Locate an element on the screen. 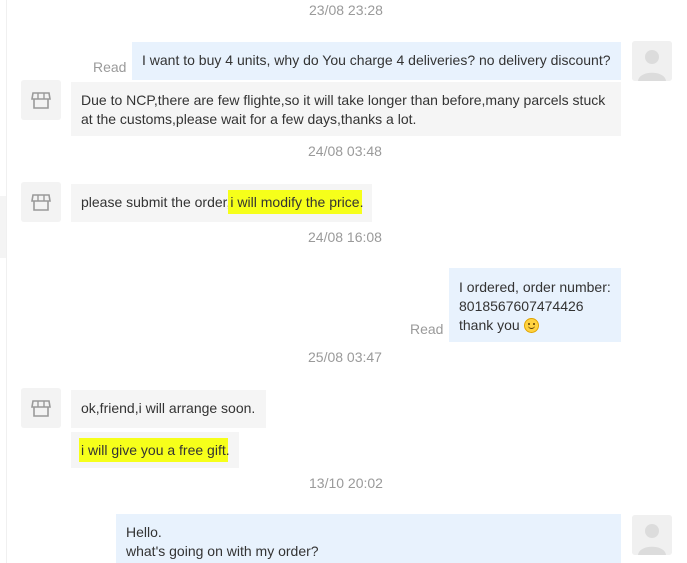  message-timestamp: 25/08 03:47 is located at coordinates (345, 357).